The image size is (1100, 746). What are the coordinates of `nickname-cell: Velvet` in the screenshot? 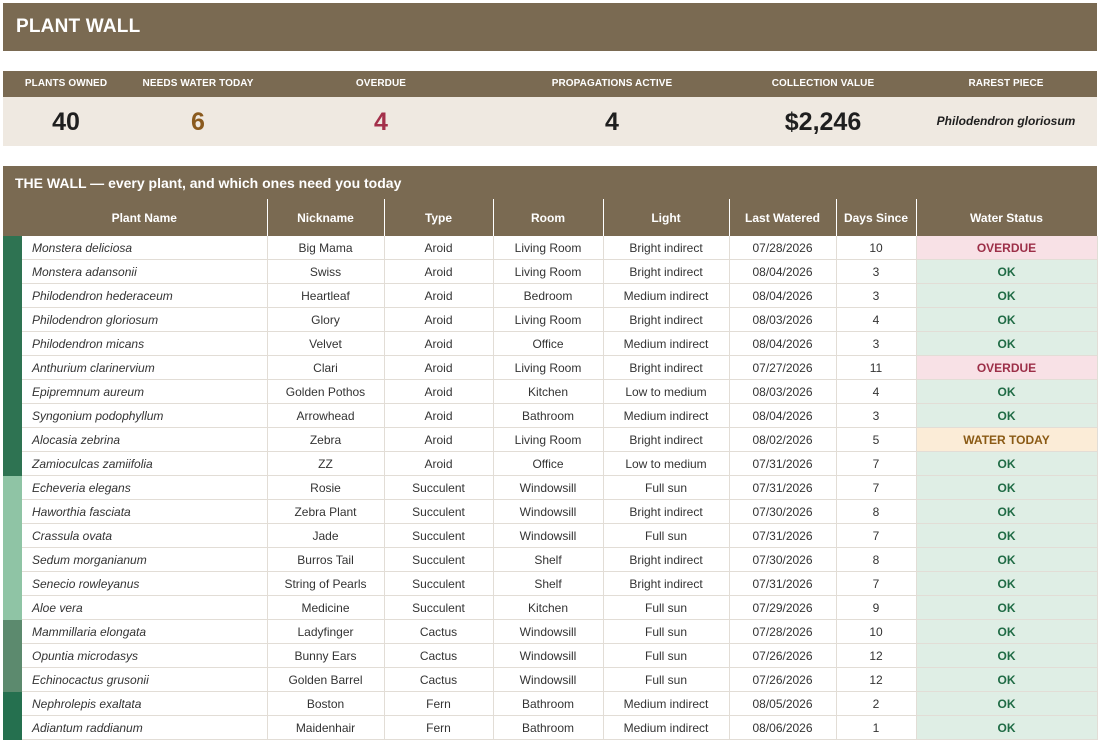 It's located at (326, 343).